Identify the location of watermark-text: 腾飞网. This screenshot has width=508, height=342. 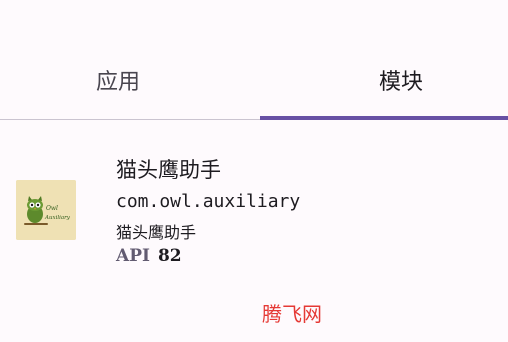
(292, 314).